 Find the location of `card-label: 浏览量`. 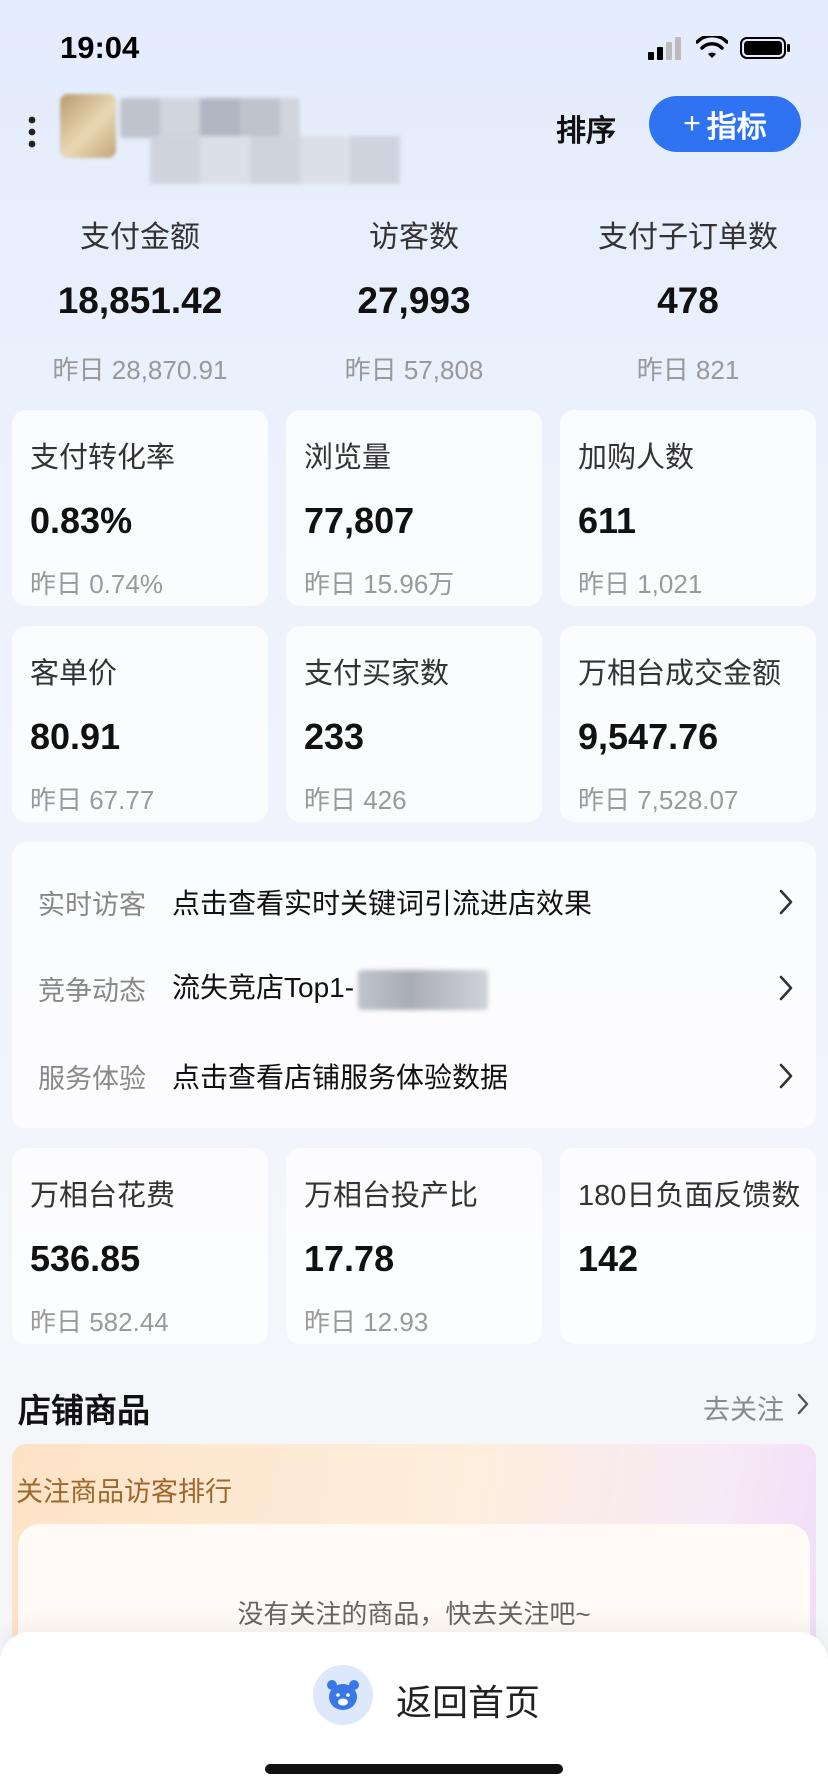

card-label: 浏览量 is located at coordinates (348, 458).